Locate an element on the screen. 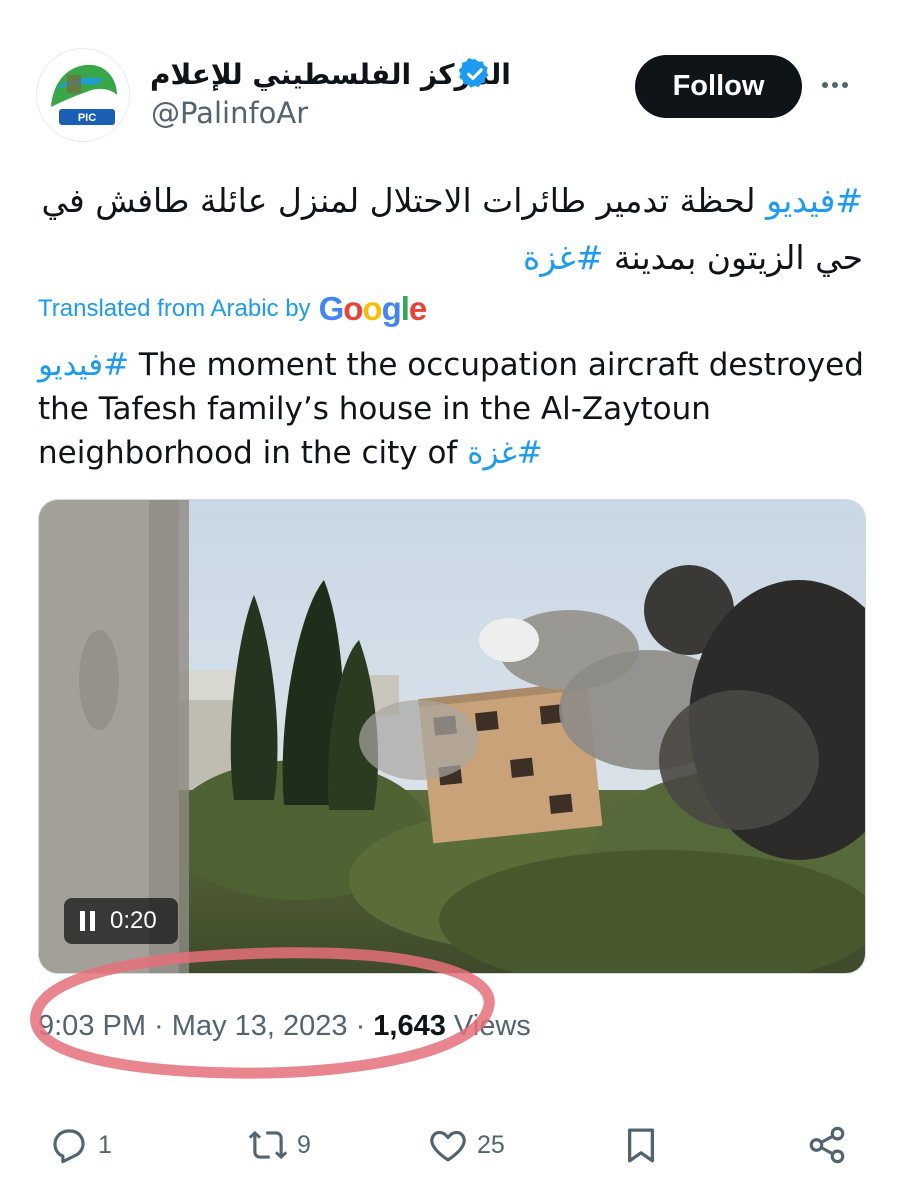  bookmark-button is located at coordinates (641, 1145).